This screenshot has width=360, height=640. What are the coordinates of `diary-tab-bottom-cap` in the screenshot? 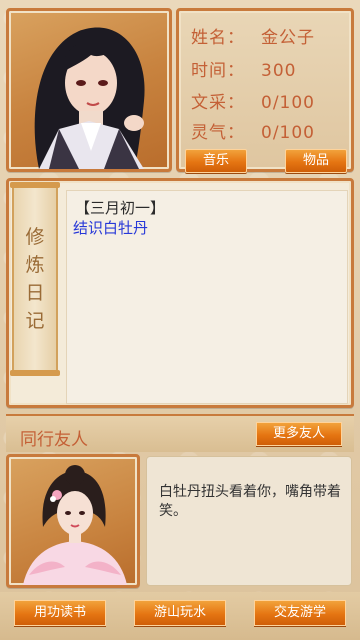 It's located at (35, 373).